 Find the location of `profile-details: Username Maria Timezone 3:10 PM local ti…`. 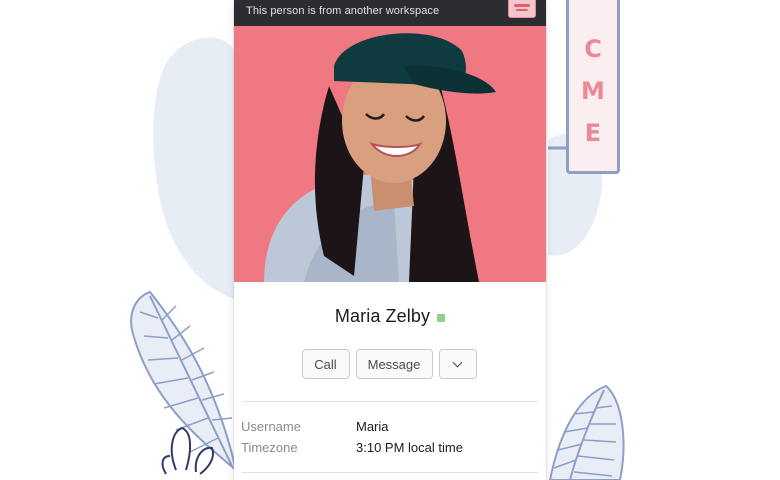

profile-details: Username Maria Timezone 3:10 PM local ti… is located at coordinates (390, 430).